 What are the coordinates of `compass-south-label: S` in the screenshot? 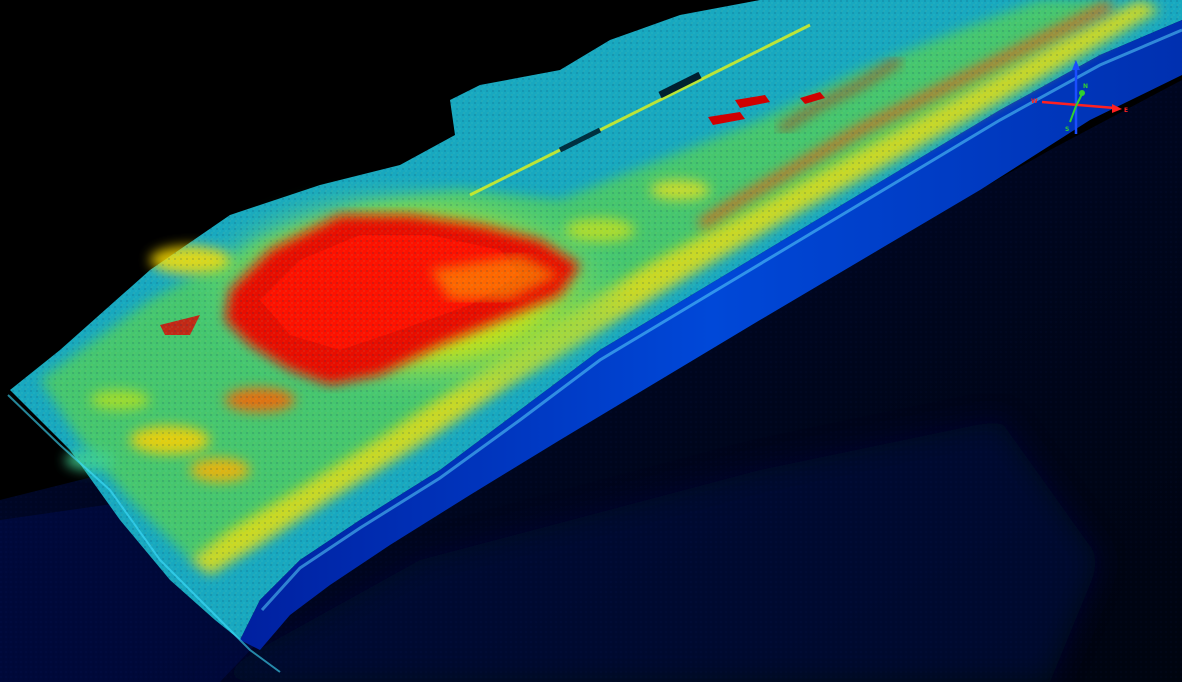 It's located at (1067, 129).